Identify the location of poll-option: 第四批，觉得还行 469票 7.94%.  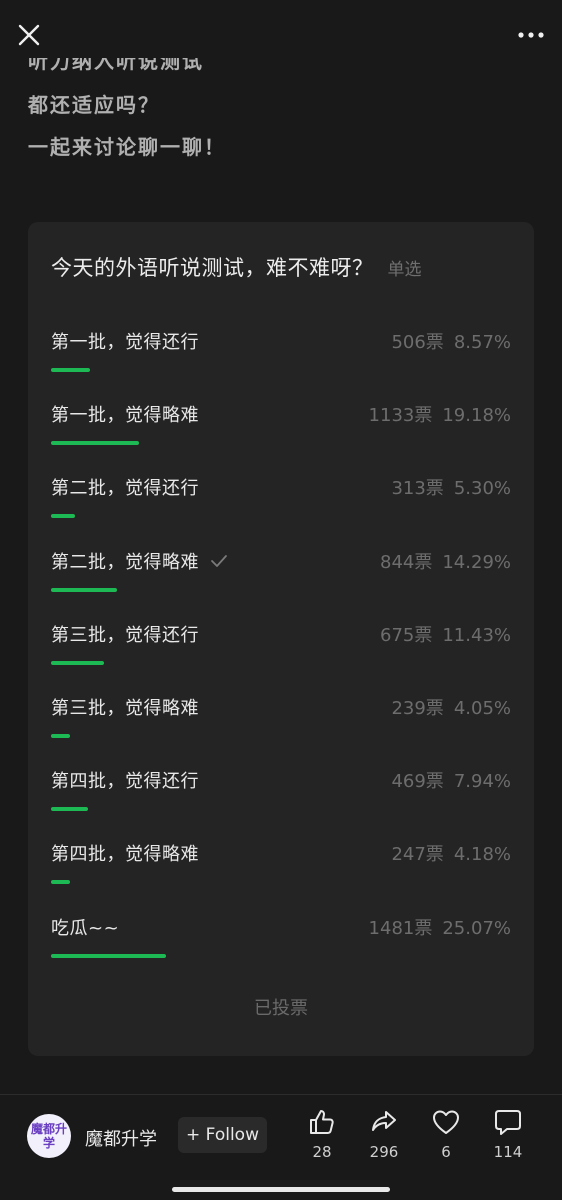
(281, 793).